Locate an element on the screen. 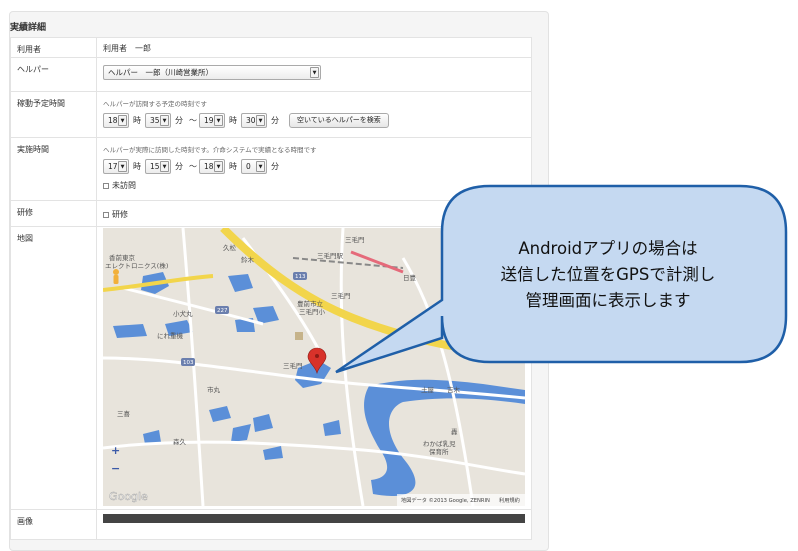  map-attribution: 地図データ ©2013 Google, ZENRIN is located at coordinates (445, 500).